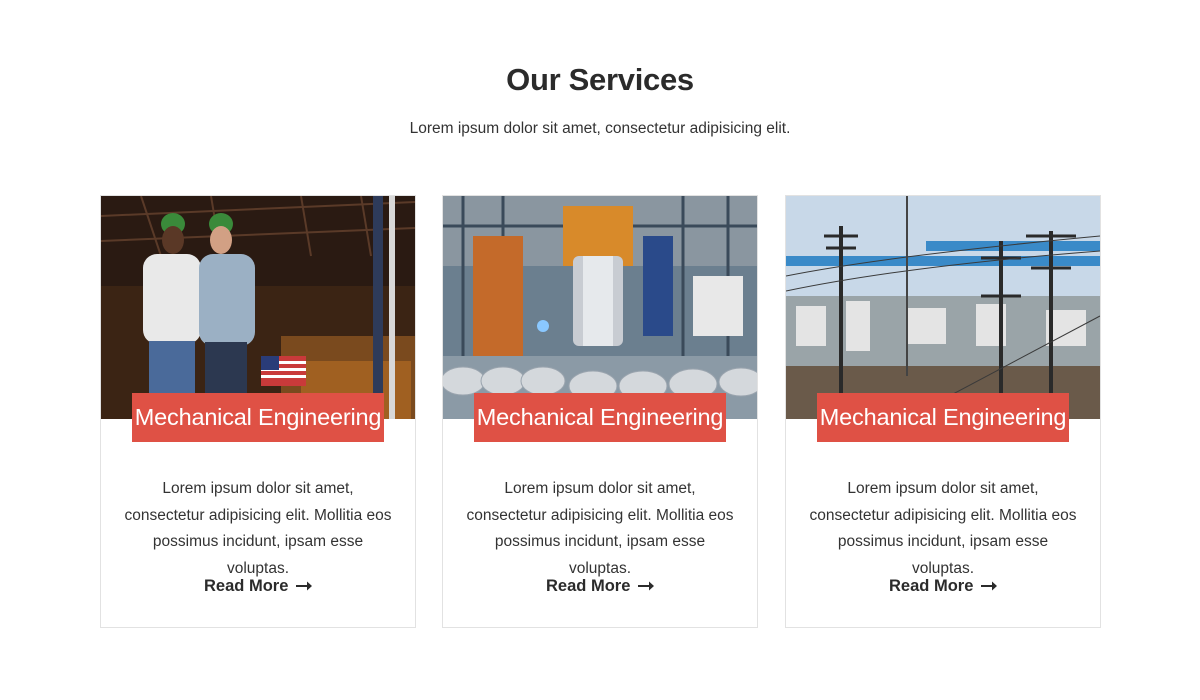  What do you see at coordinates (600, 307) in the screenshot?
I see `steel-coil-factory-photo` at bounding box center [600, 307].